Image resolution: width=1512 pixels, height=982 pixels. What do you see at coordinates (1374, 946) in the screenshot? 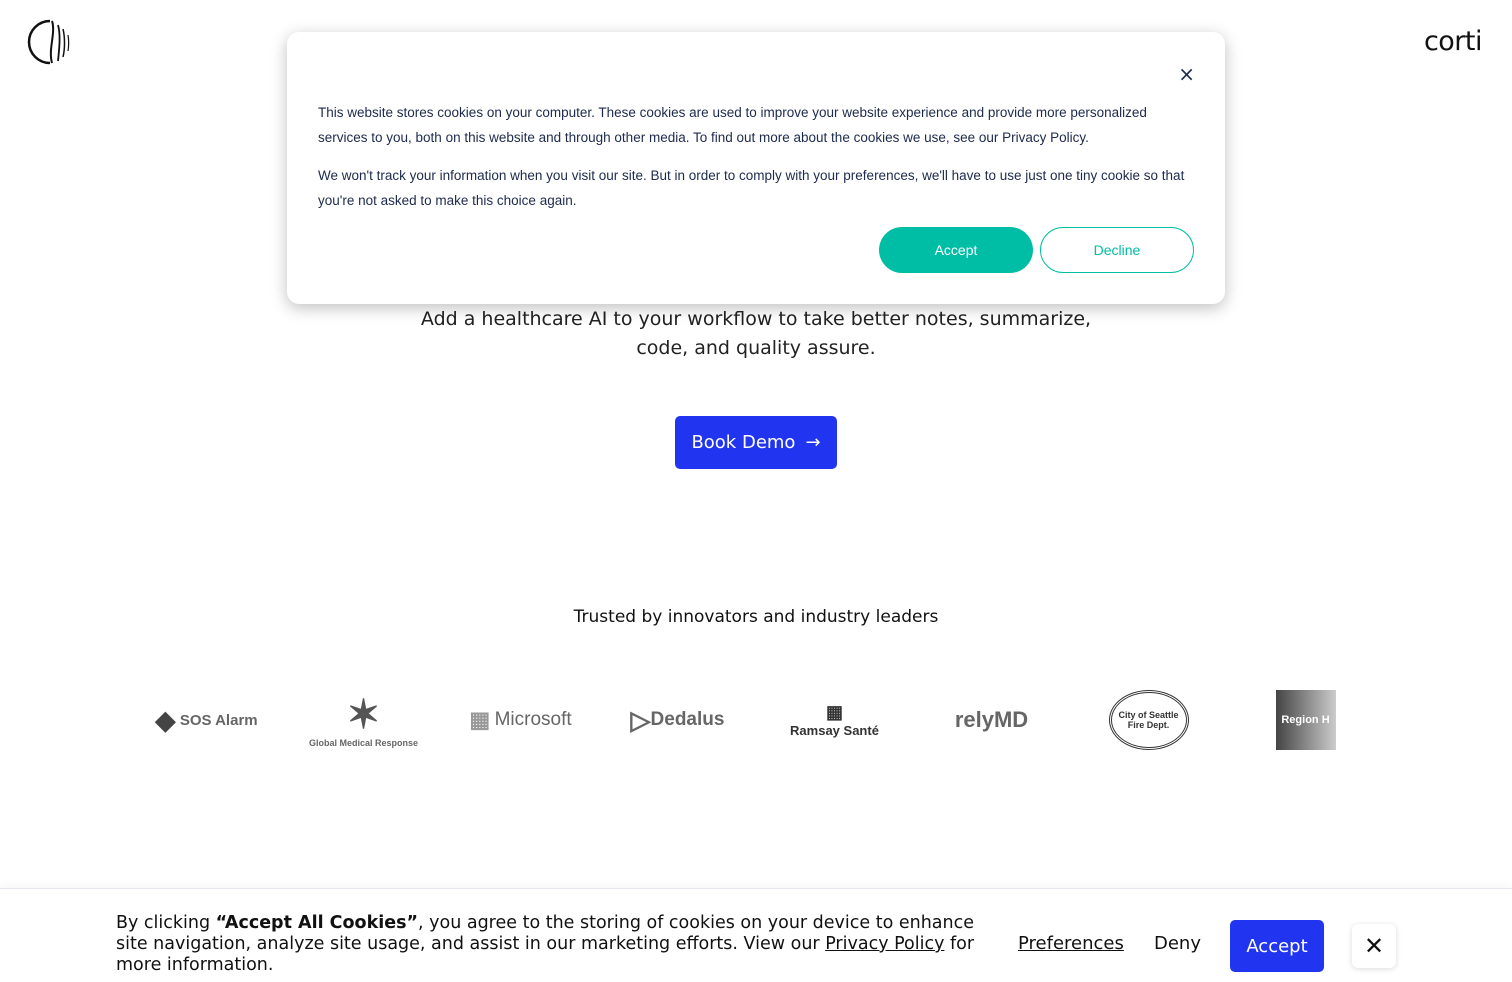
I see `banner-close-icon: ✕` at bounding box center [1374, 946].